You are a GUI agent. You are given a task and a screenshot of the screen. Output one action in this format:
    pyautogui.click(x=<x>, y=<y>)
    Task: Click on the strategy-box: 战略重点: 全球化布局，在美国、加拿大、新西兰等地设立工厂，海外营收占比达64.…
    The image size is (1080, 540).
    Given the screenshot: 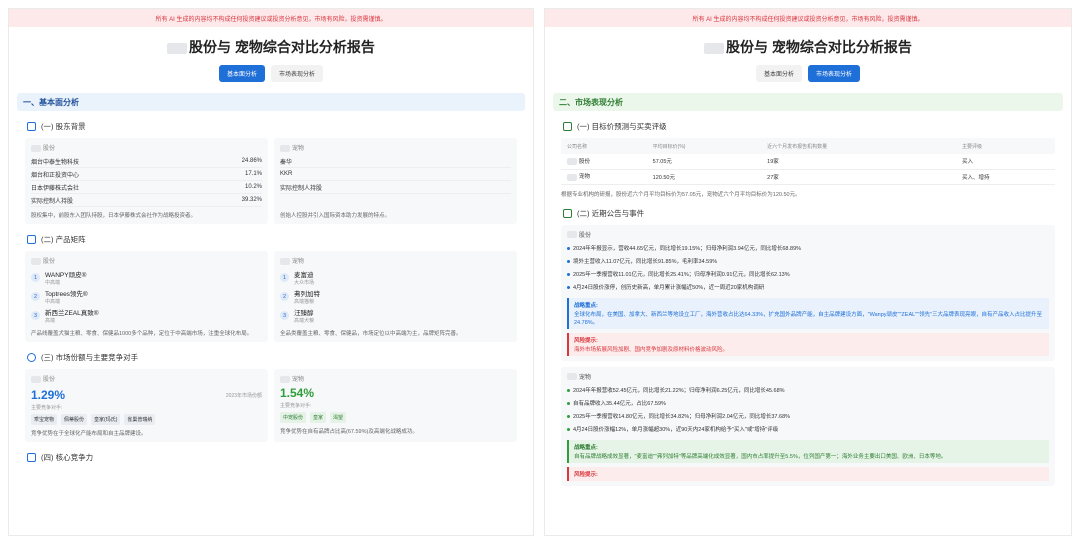 What is the action you would take?
    pyautogui.click(x=808, y=313)
    